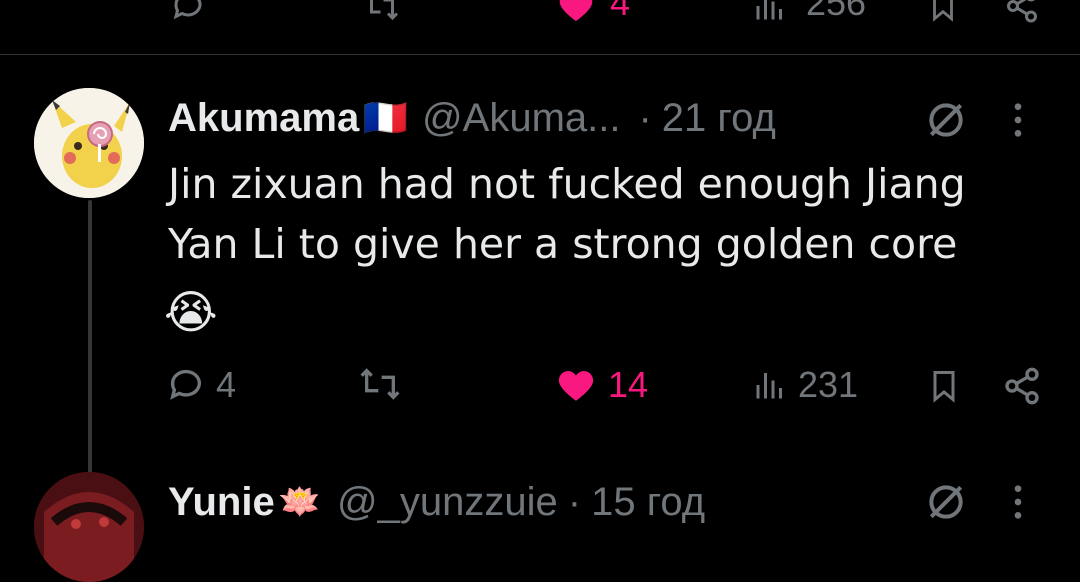 This screenshot has width=1080, height=582. I want to click on reply-button: 4, so click(201, 385).